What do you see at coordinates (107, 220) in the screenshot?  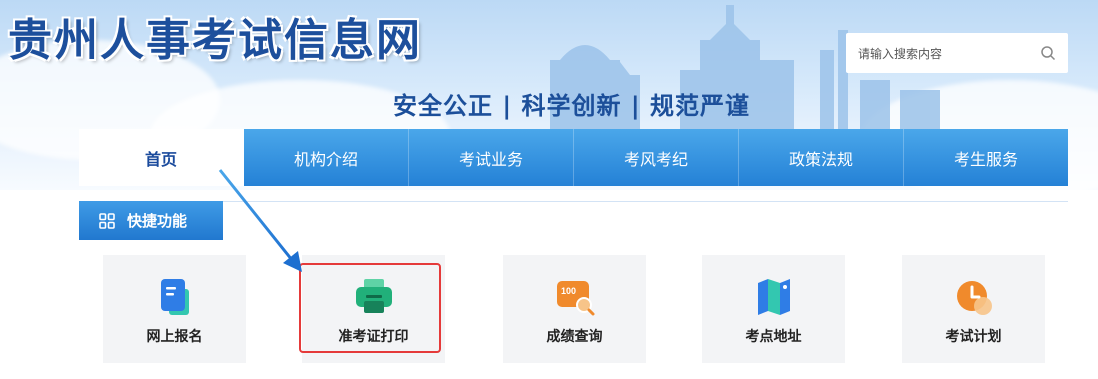 I see `grid-icon` at bounding box center [107, 220].